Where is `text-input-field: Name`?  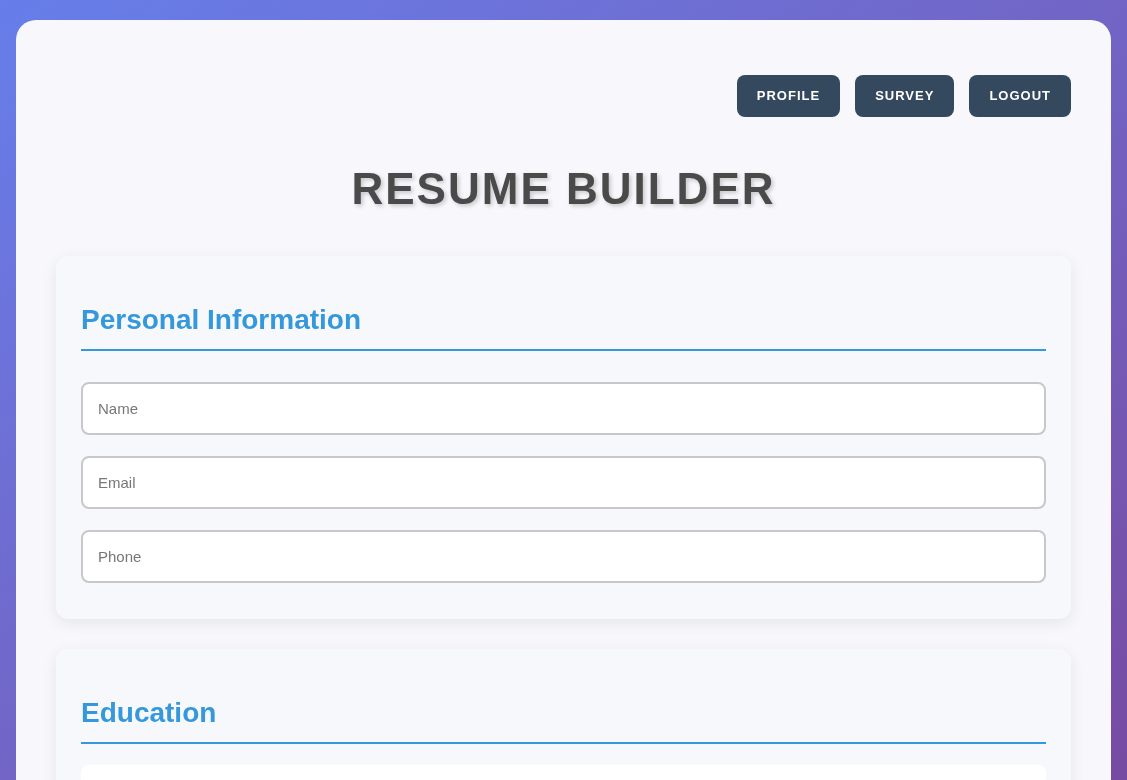 text-input-field: Name is located at coordinates (563, 408).